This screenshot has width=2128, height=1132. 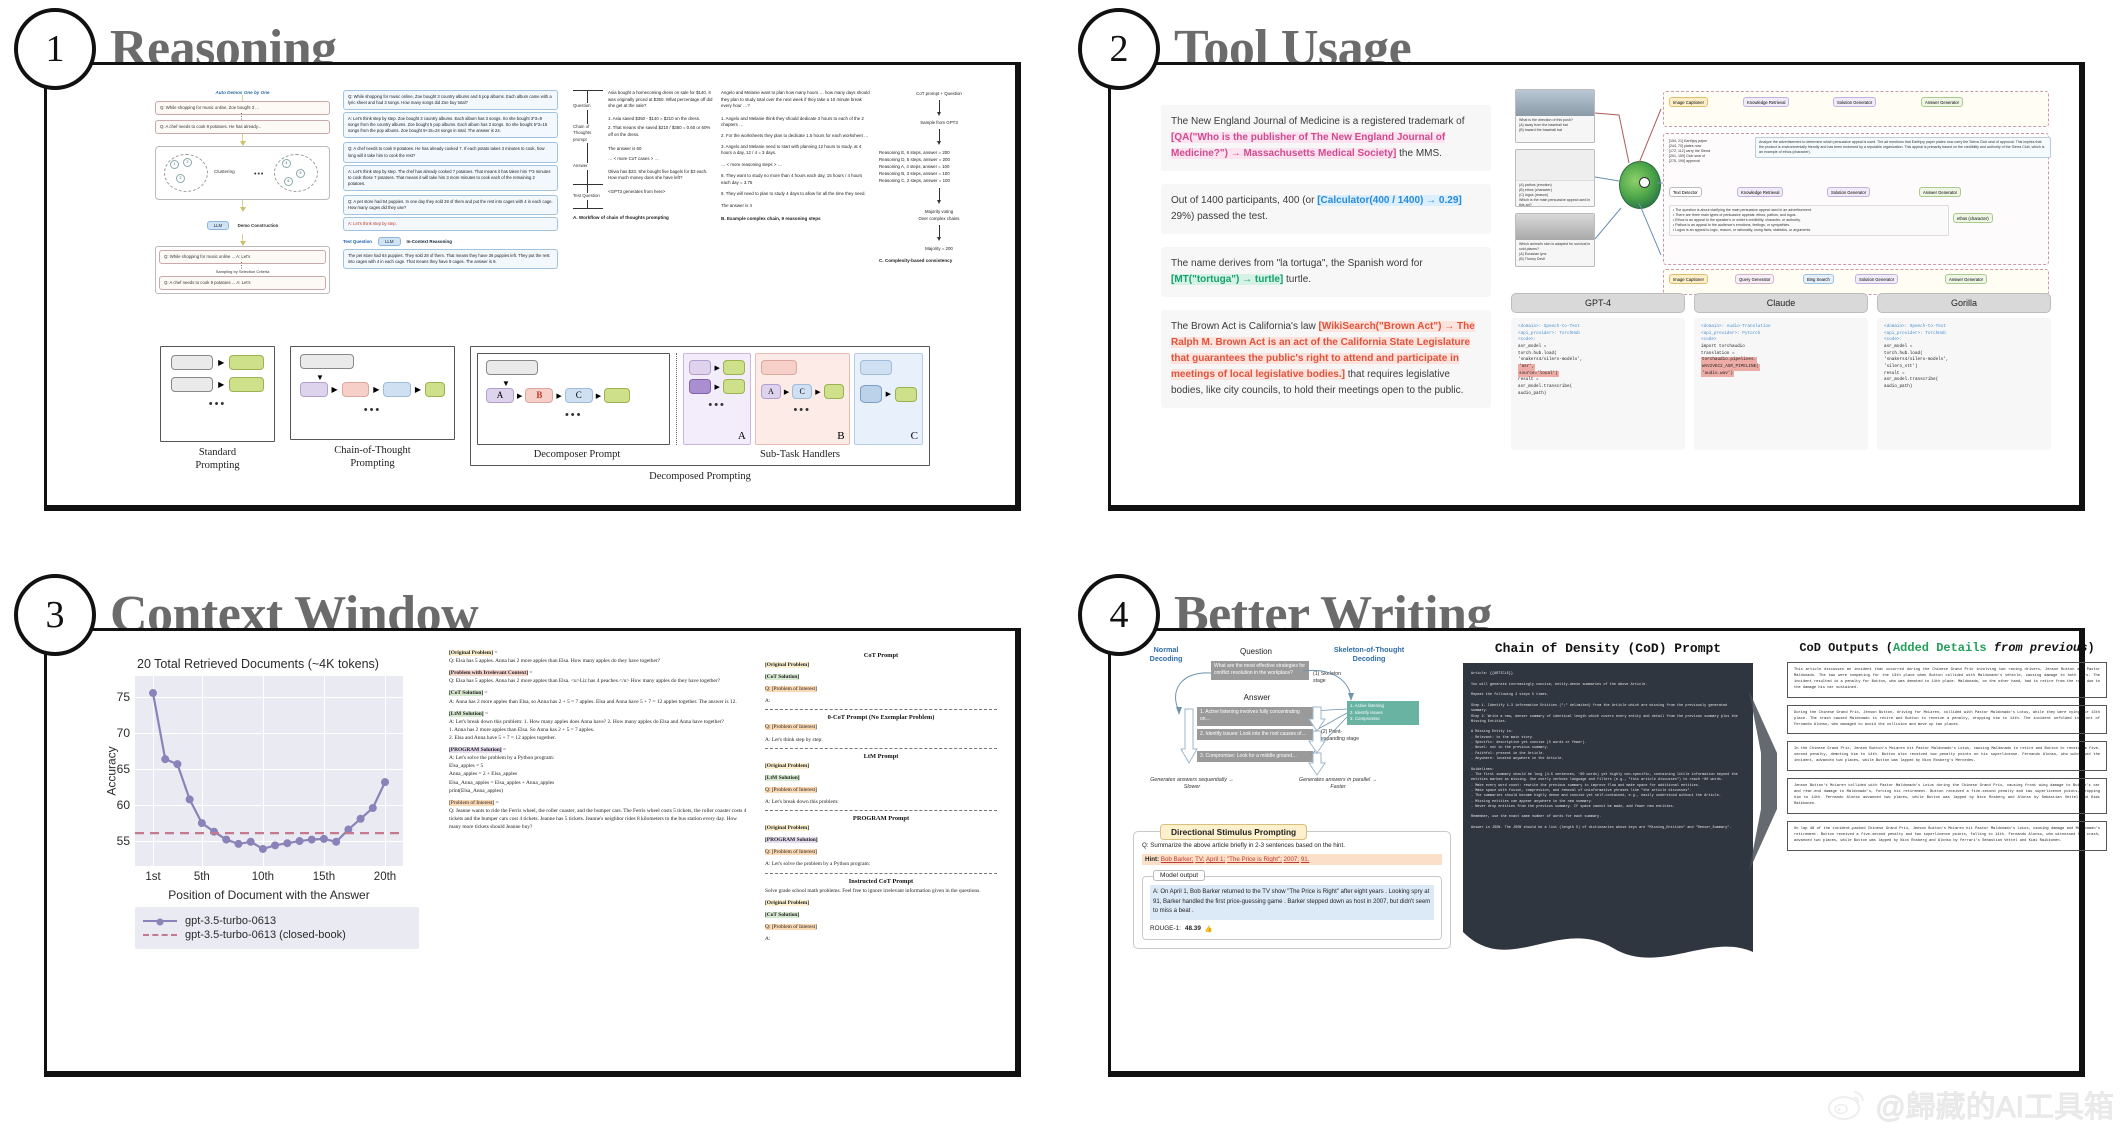 I want to click on model-name: Claude, so click(x=1781, y=303).